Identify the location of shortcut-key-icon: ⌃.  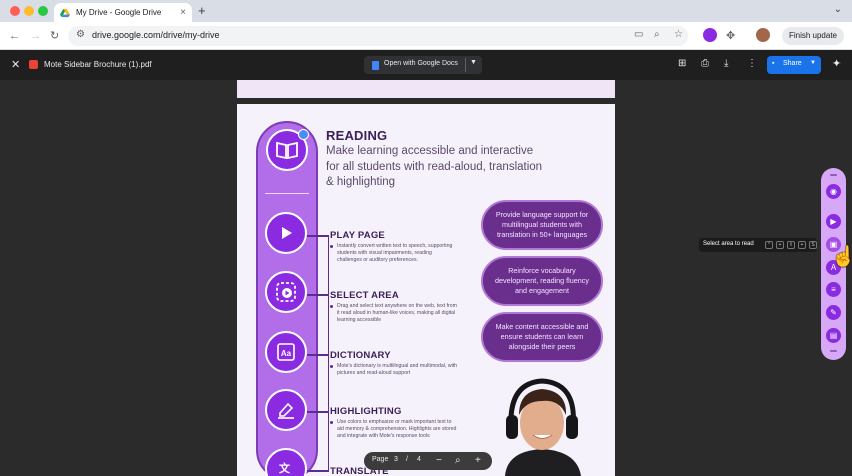
(769, 245).